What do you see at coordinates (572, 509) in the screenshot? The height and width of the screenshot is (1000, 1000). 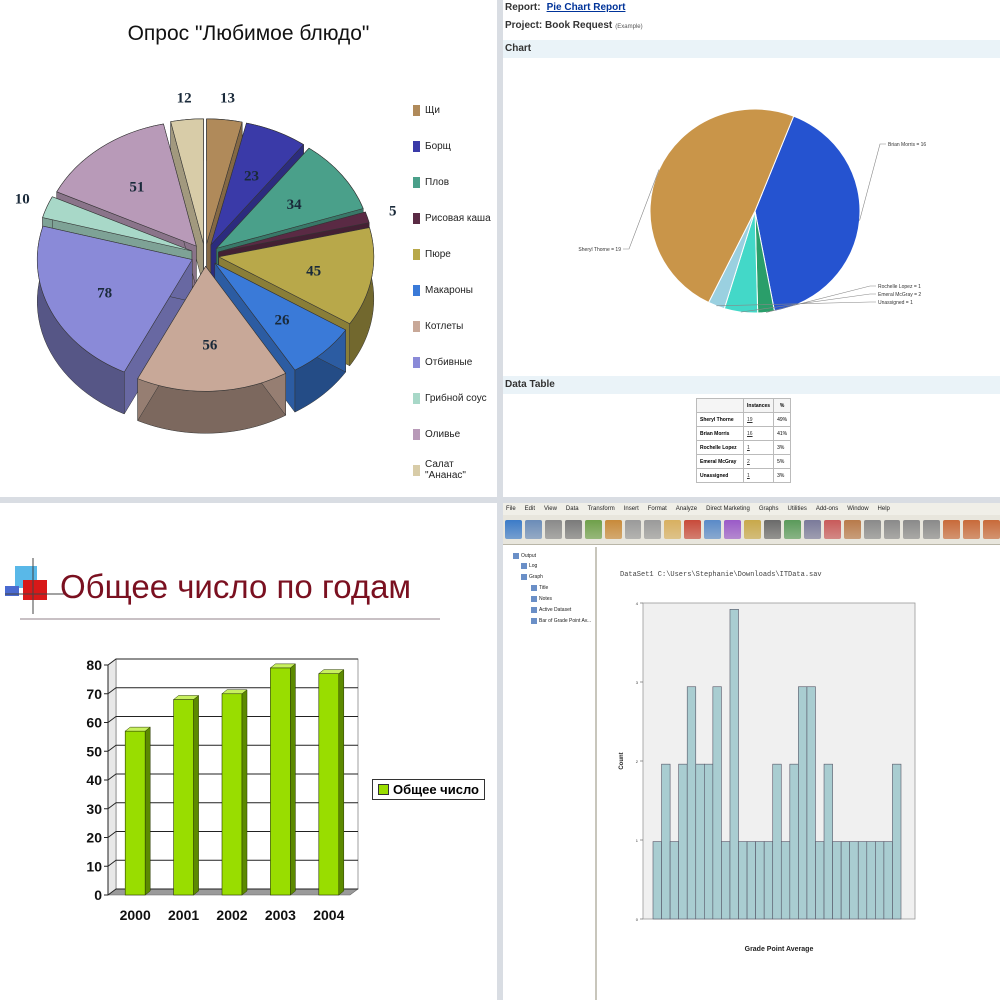 I see `menu-item: Data` at bounding box center [572, 509].